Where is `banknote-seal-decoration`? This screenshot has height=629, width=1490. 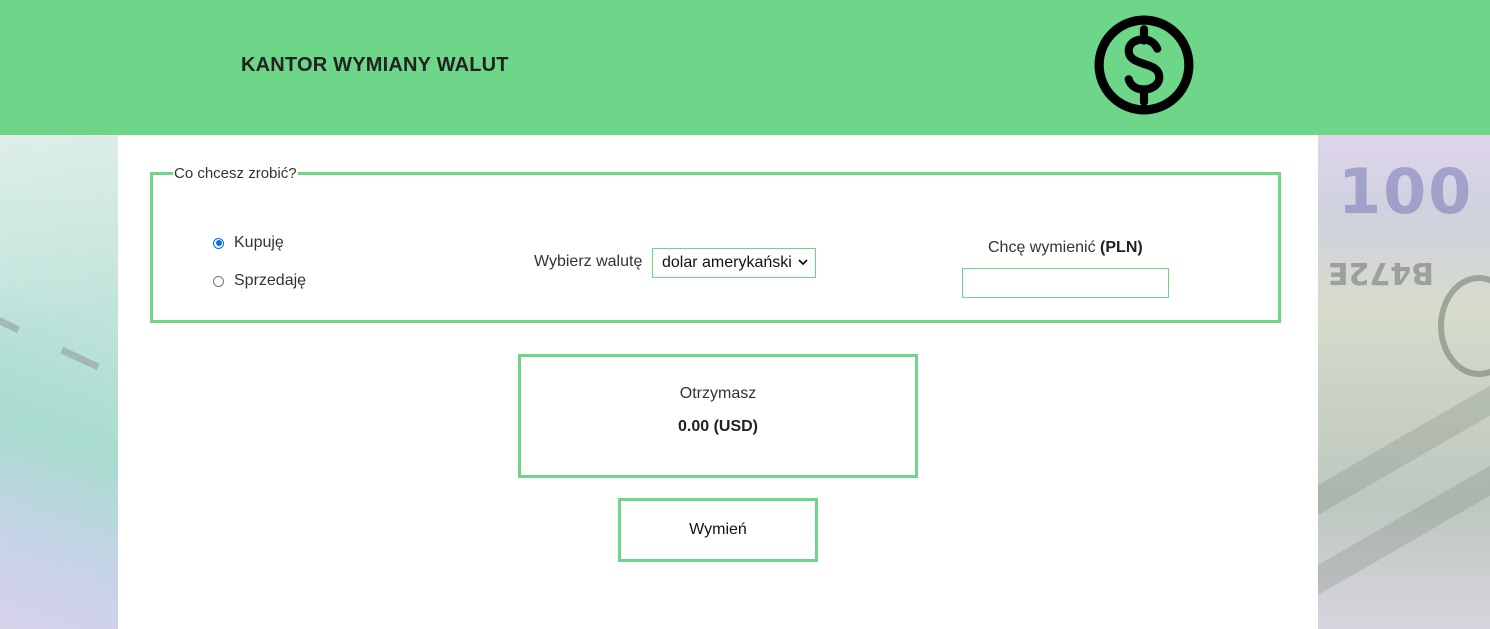 banknote-seal-decoration is located at coordinates (1464, 326).